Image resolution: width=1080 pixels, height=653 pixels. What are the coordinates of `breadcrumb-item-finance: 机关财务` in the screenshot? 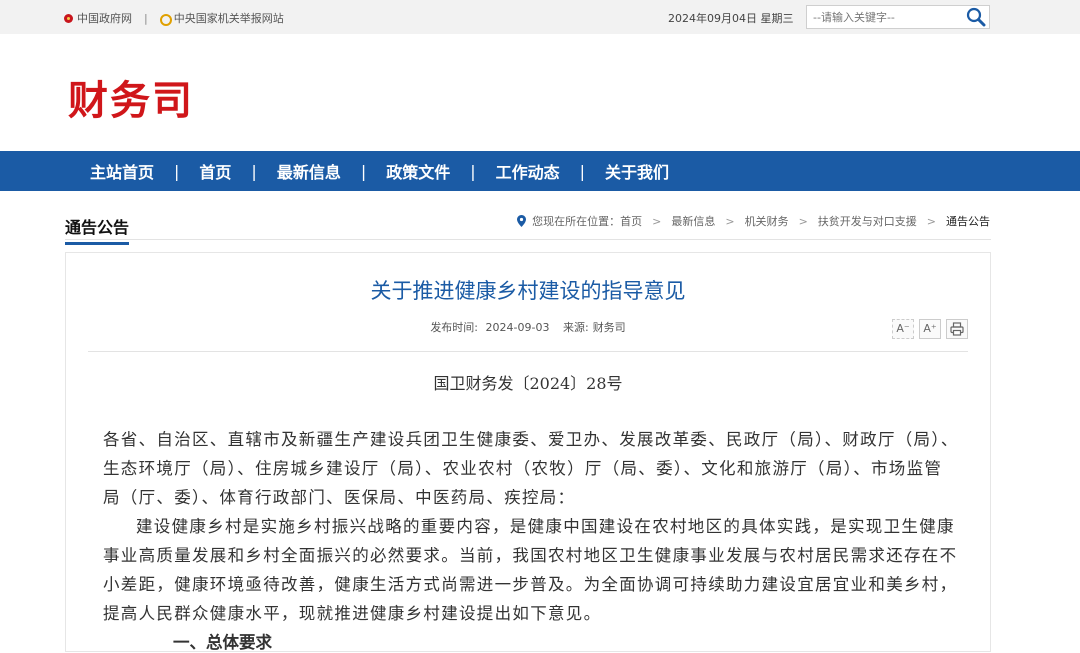 It's located at (767, 221).